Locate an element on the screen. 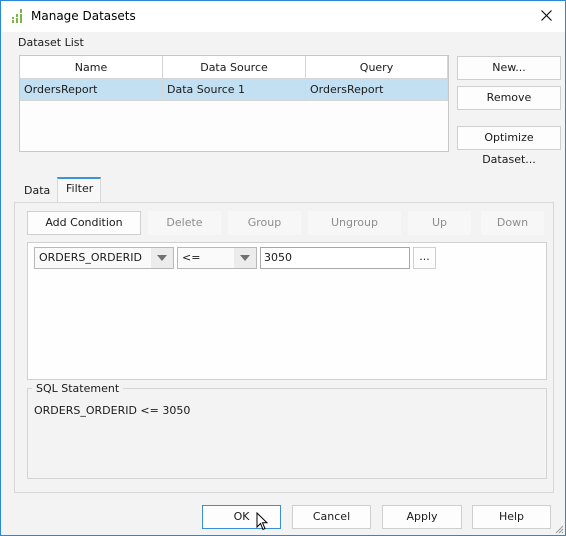 This screenshot has width=566, height=536. value-input: 3050 is located at coordinates (335, 258).